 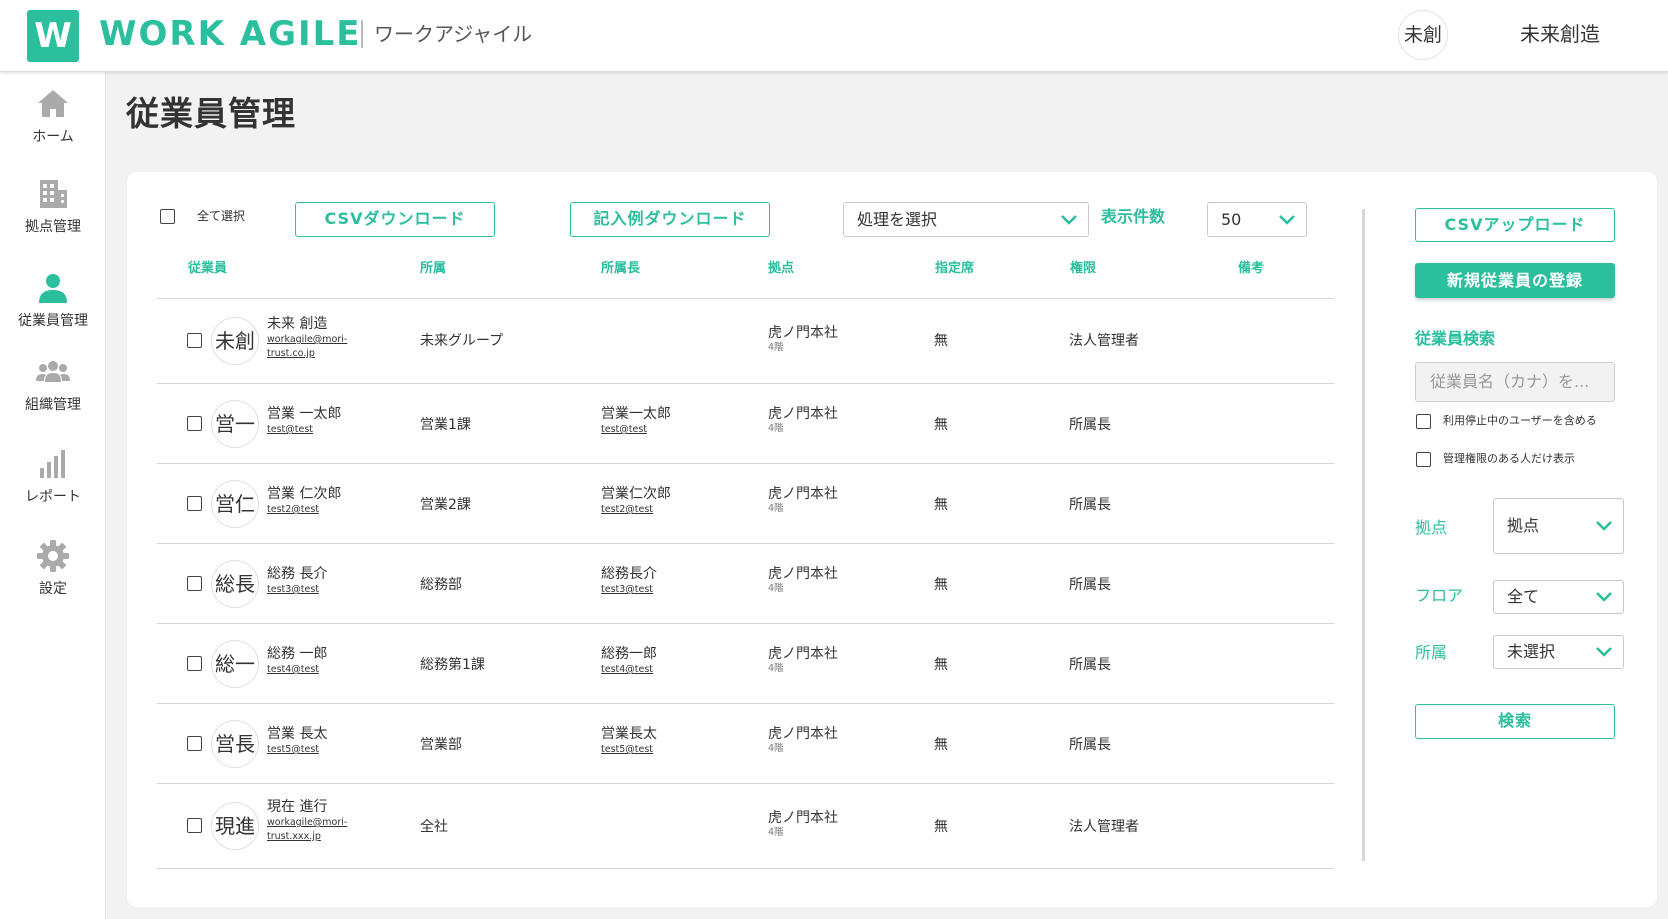 What do you see at coordinates (1515, 721) in the screenshot?
I see `search-button: 検索` at bounding box center [1515, 721].